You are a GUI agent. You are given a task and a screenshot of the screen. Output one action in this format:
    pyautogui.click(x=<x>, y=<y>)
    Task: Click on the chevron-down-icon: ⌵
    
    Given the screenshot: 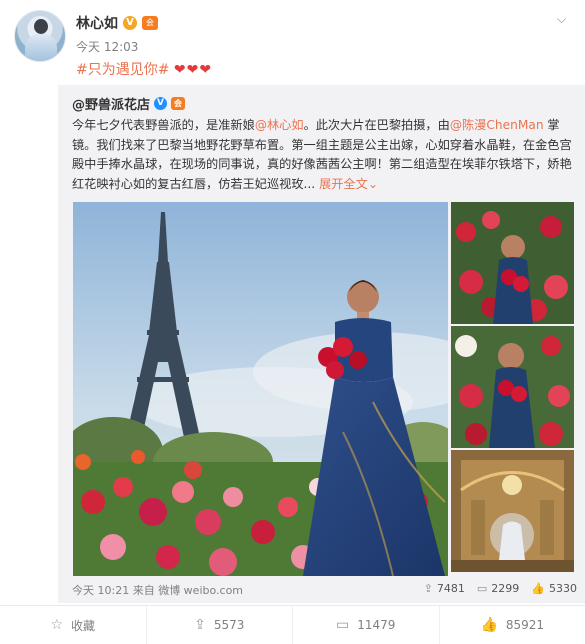 What is the action you would take?
    pyautogui.click(x=561, y=19)
    